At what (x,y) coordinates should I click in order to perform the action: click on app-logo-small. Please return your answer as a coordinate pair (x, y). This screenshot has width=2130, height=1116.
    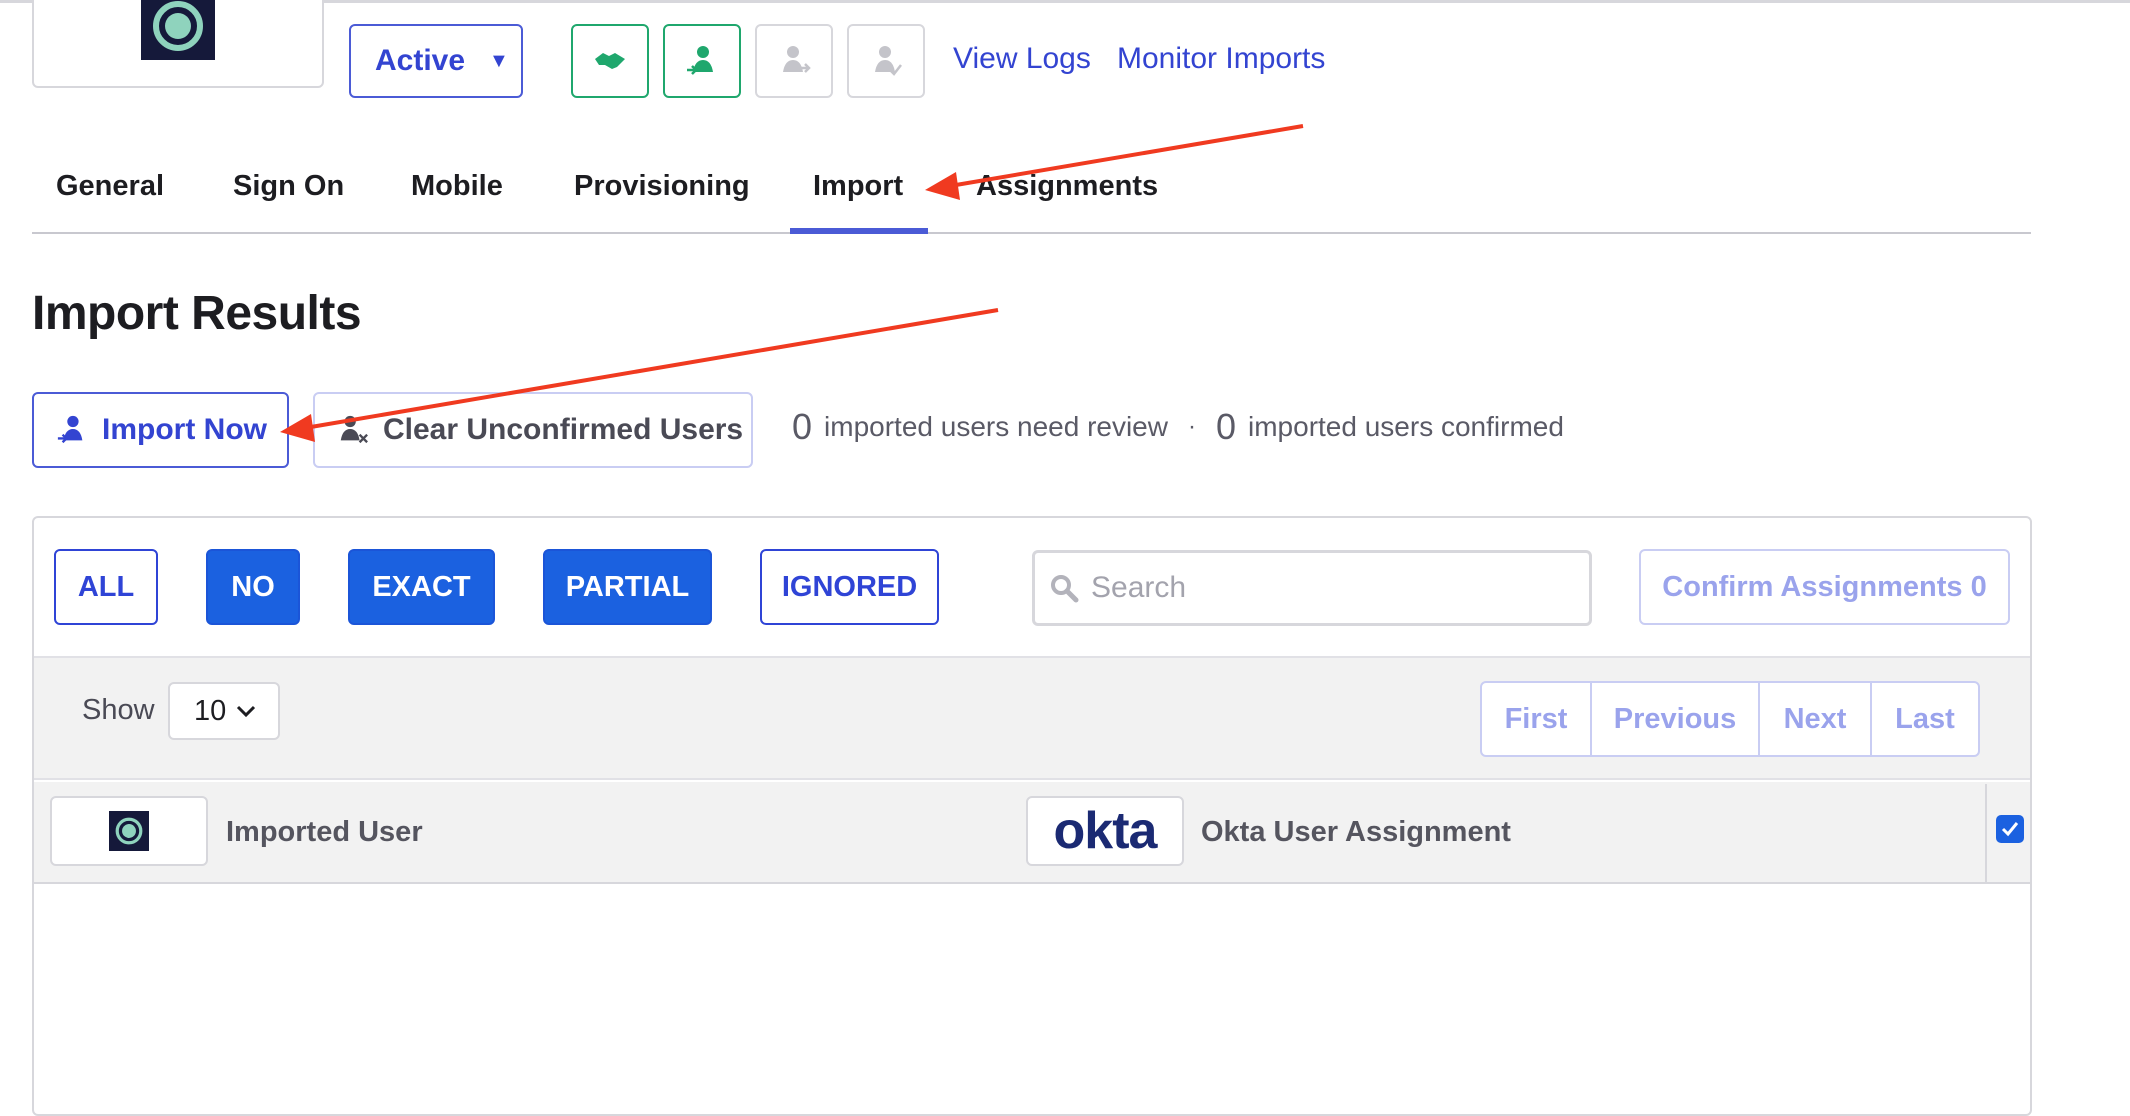
    Looking at the image, I should click on (129, 831).